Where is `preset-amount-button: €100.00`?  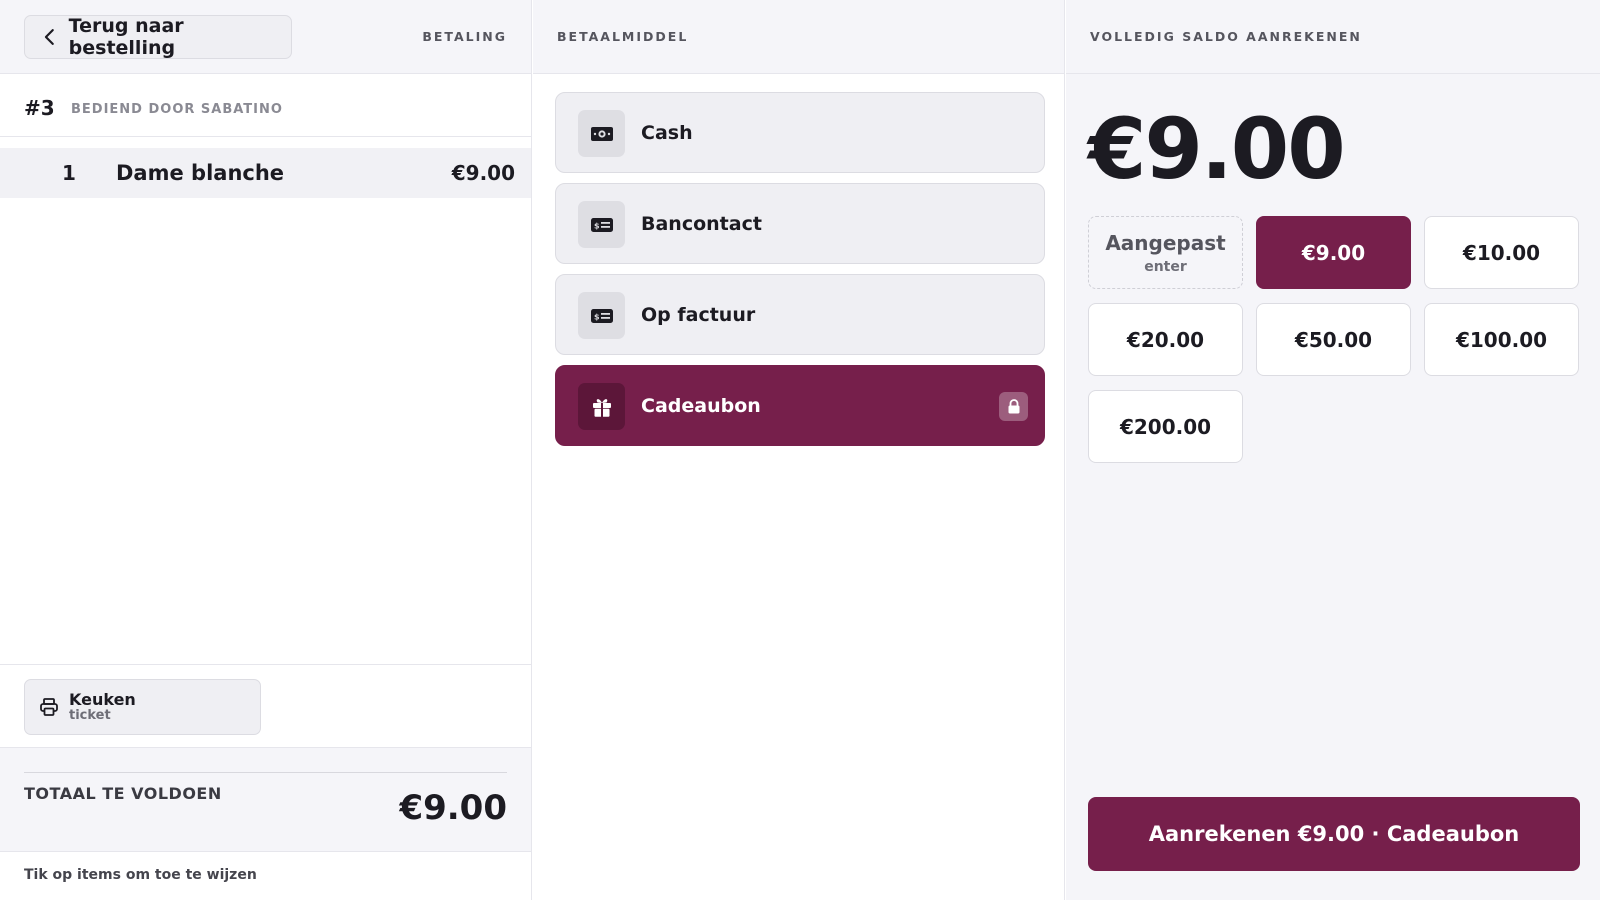
preset-amount-button: €100.00 is located at coordinates (1501, 339).